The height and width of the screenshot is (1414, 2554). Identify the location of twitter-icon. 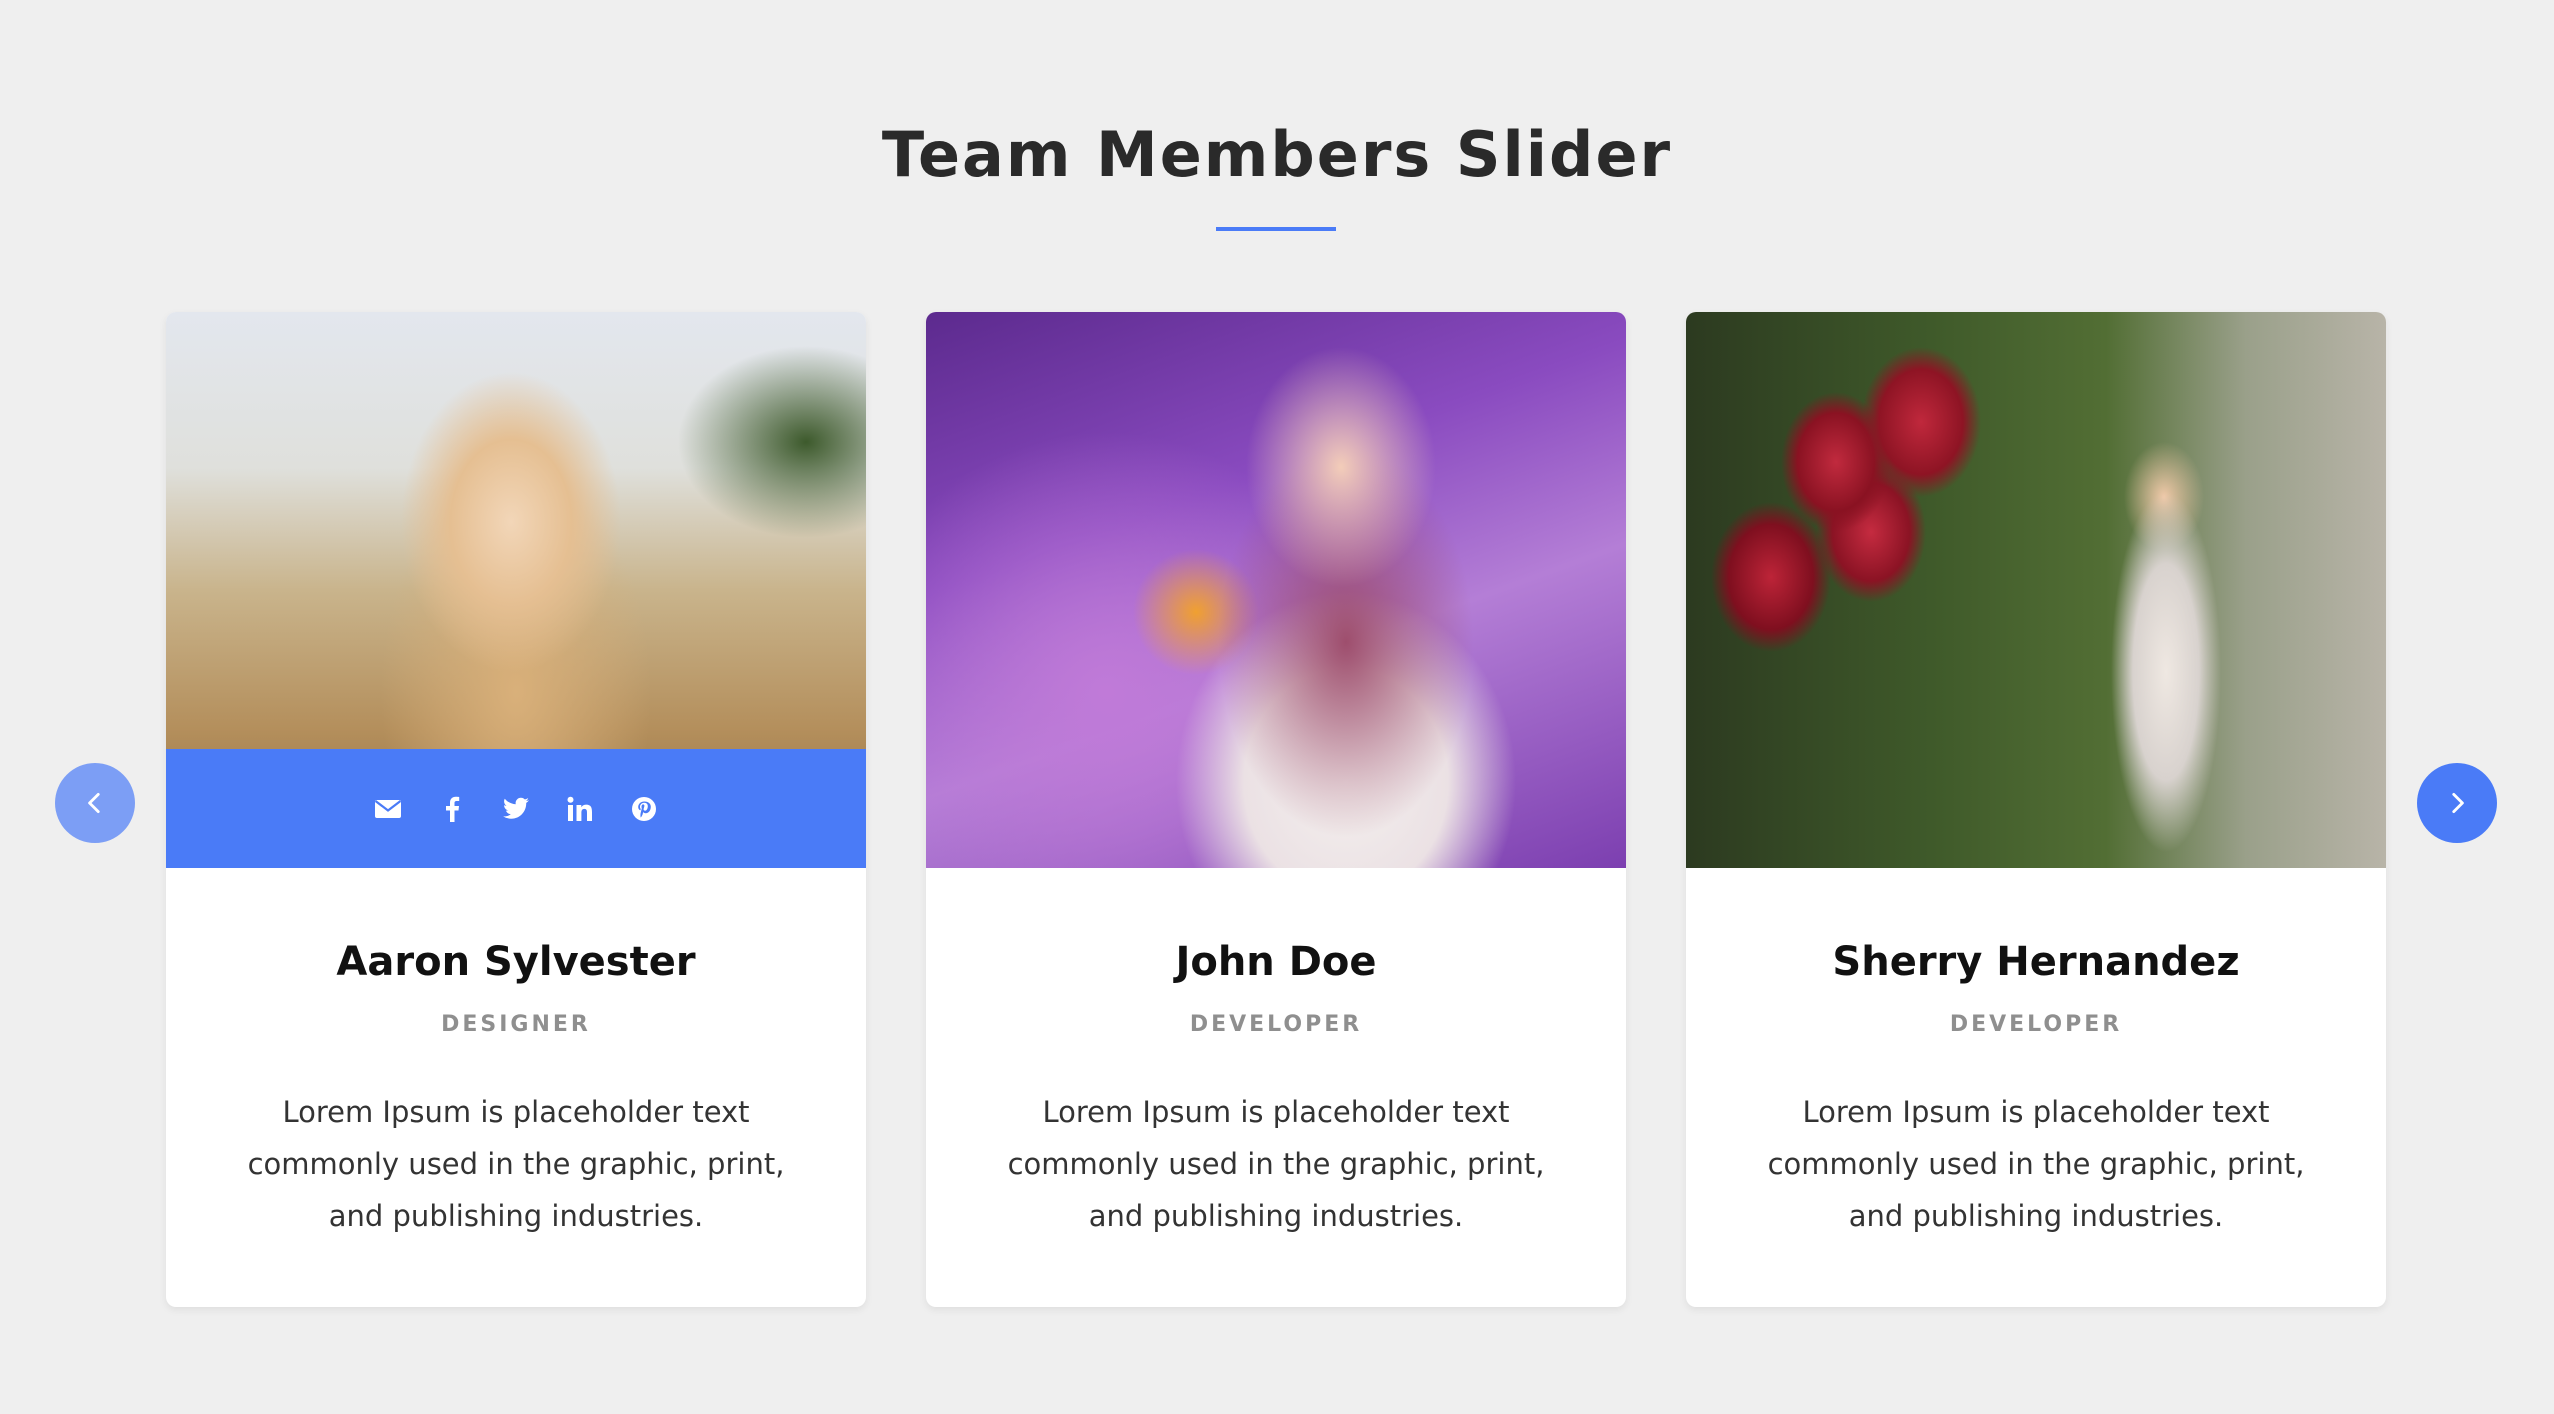
(516, 809).